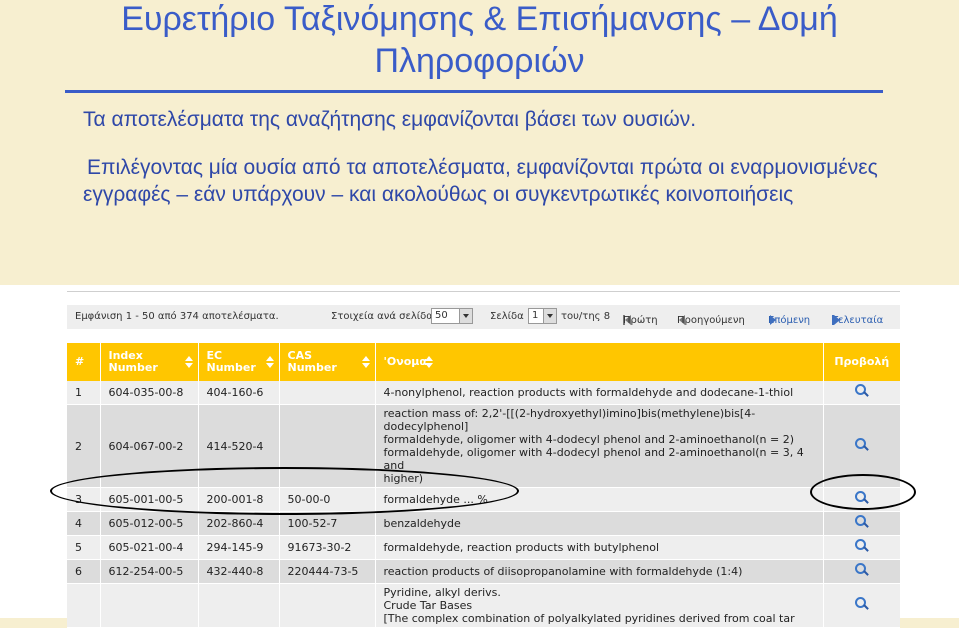 The image size is (959, 628). Describe the element at coordinates (327, 571) in the screenshot. I see `cell-cas: 220444-73-5` at that location.